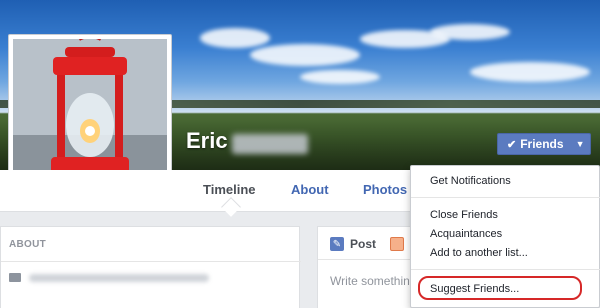 Image resolution: width=600 pixels, height=308 pixels. What do you see at coordinates (580, 144) in the screenshot?
I see `chevron-down-icon: ▼` at bounding box center [580, 144].